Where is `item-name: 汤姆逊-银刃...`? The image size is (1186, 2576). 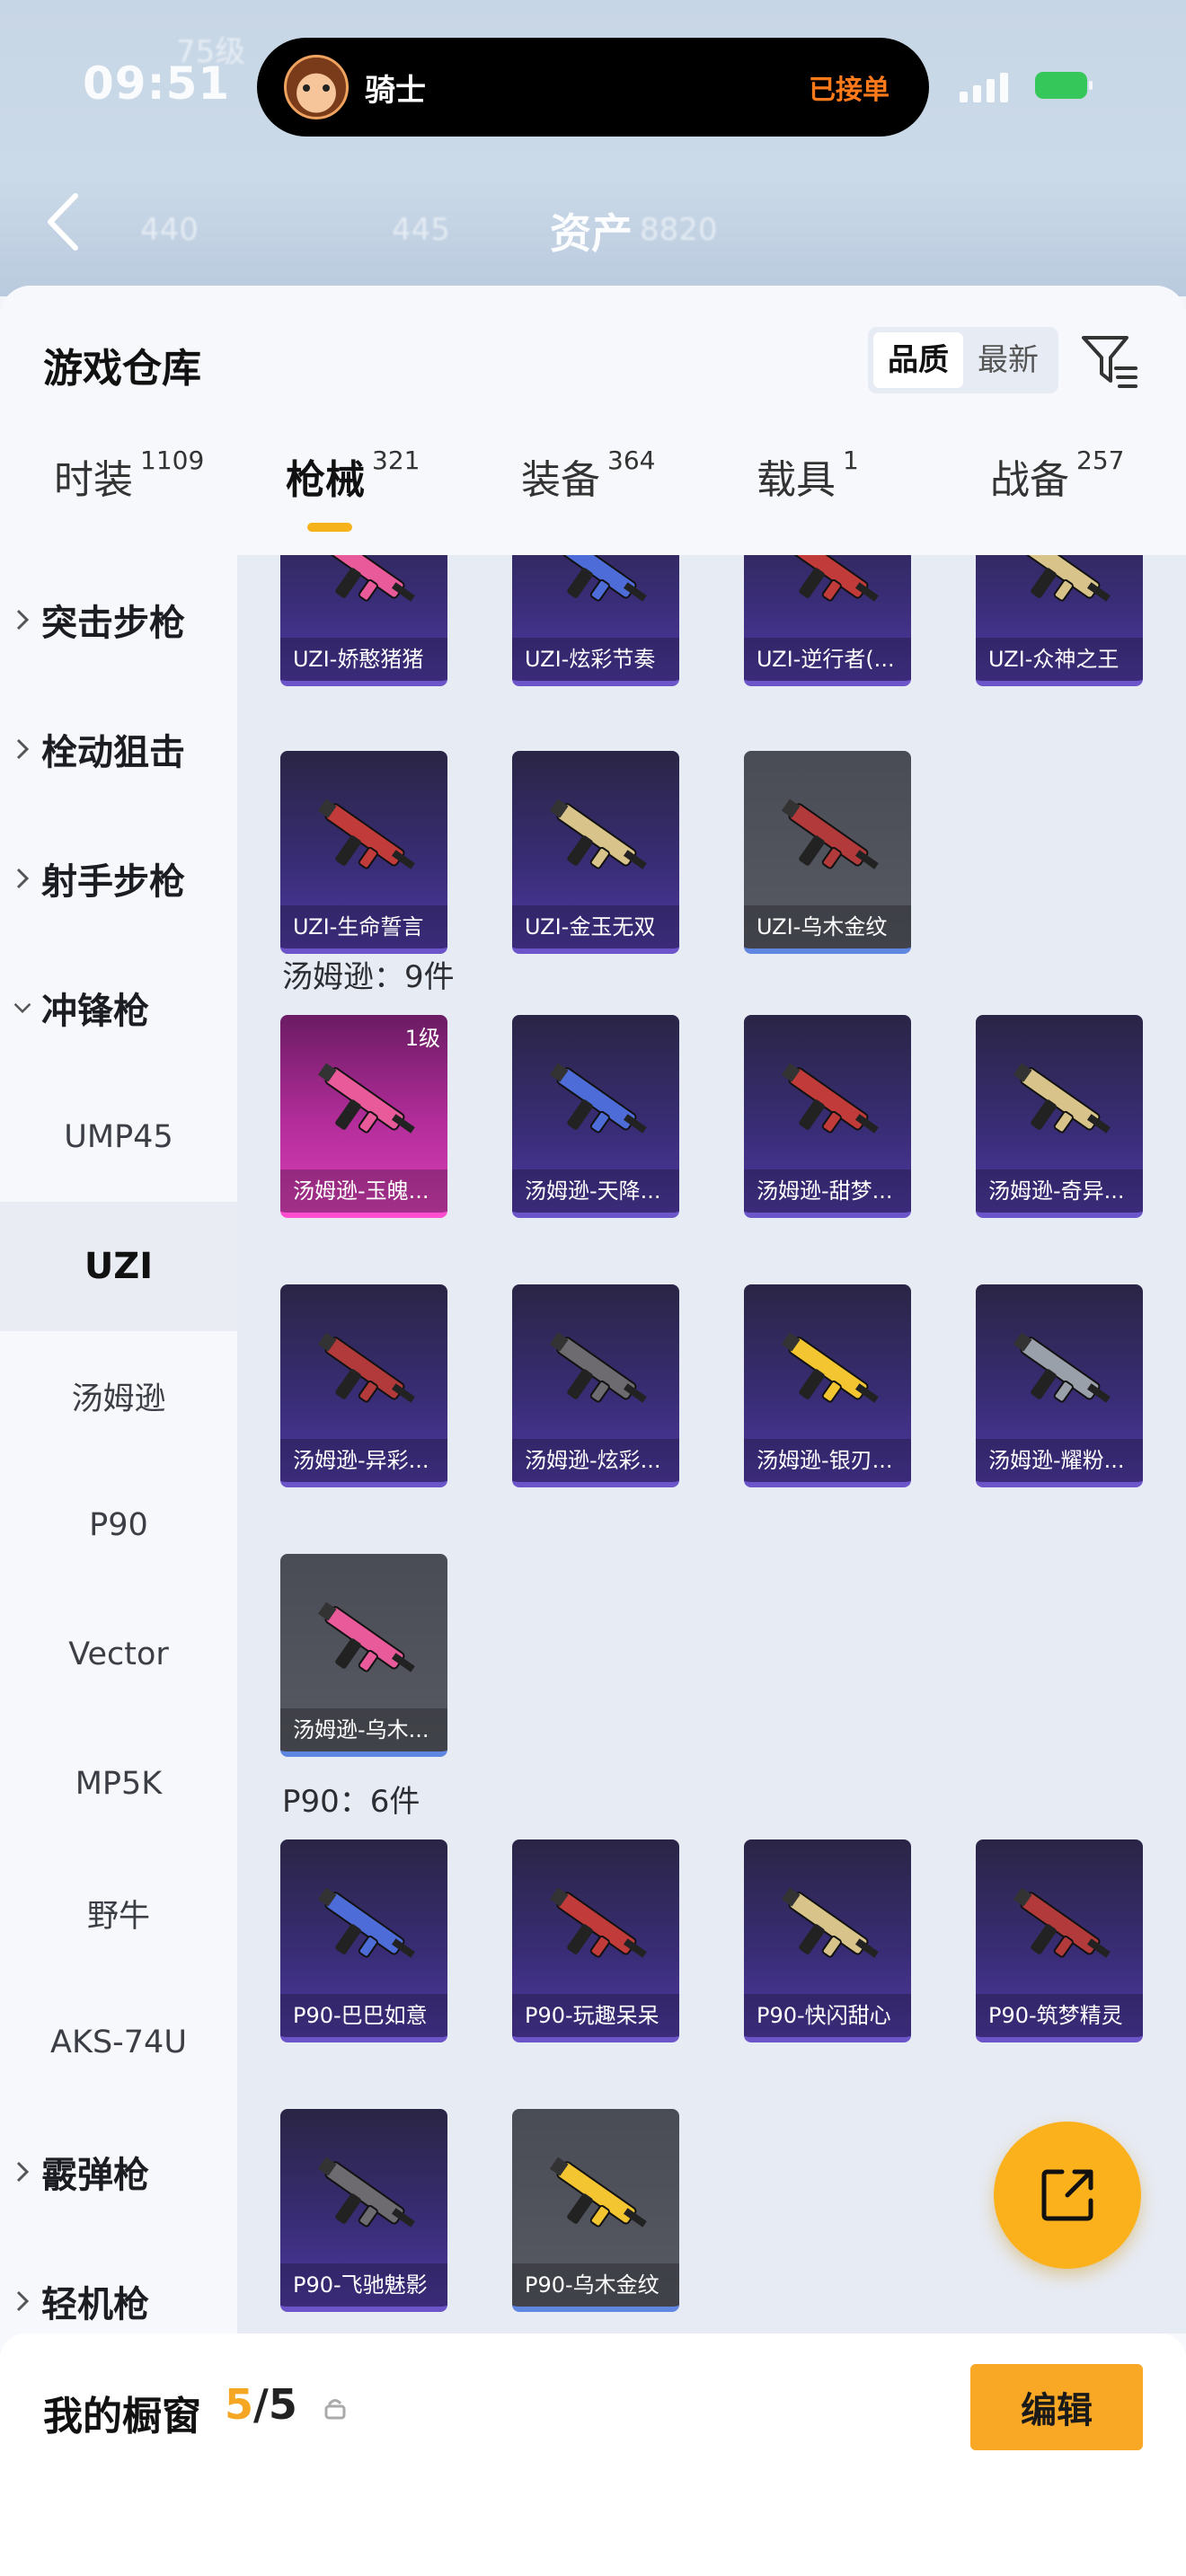 item-name: 汤姆逊-银刃... is located at coordinates (827, 1460).